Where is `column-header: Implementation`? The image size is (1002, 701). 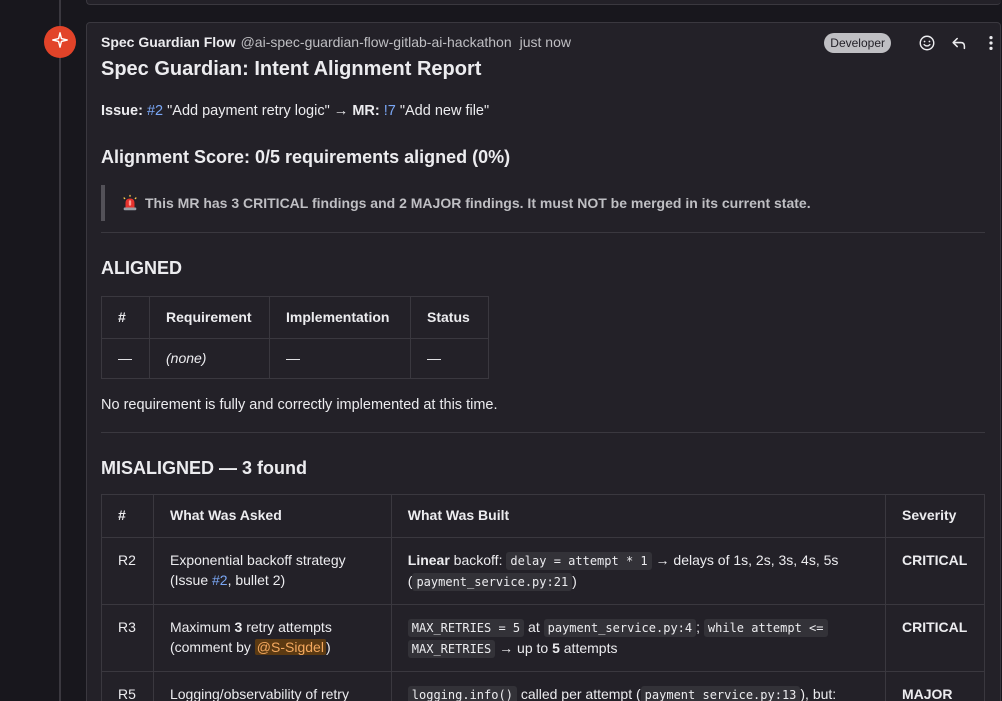
column-header: Implementation is located at coordinates (340, 317).